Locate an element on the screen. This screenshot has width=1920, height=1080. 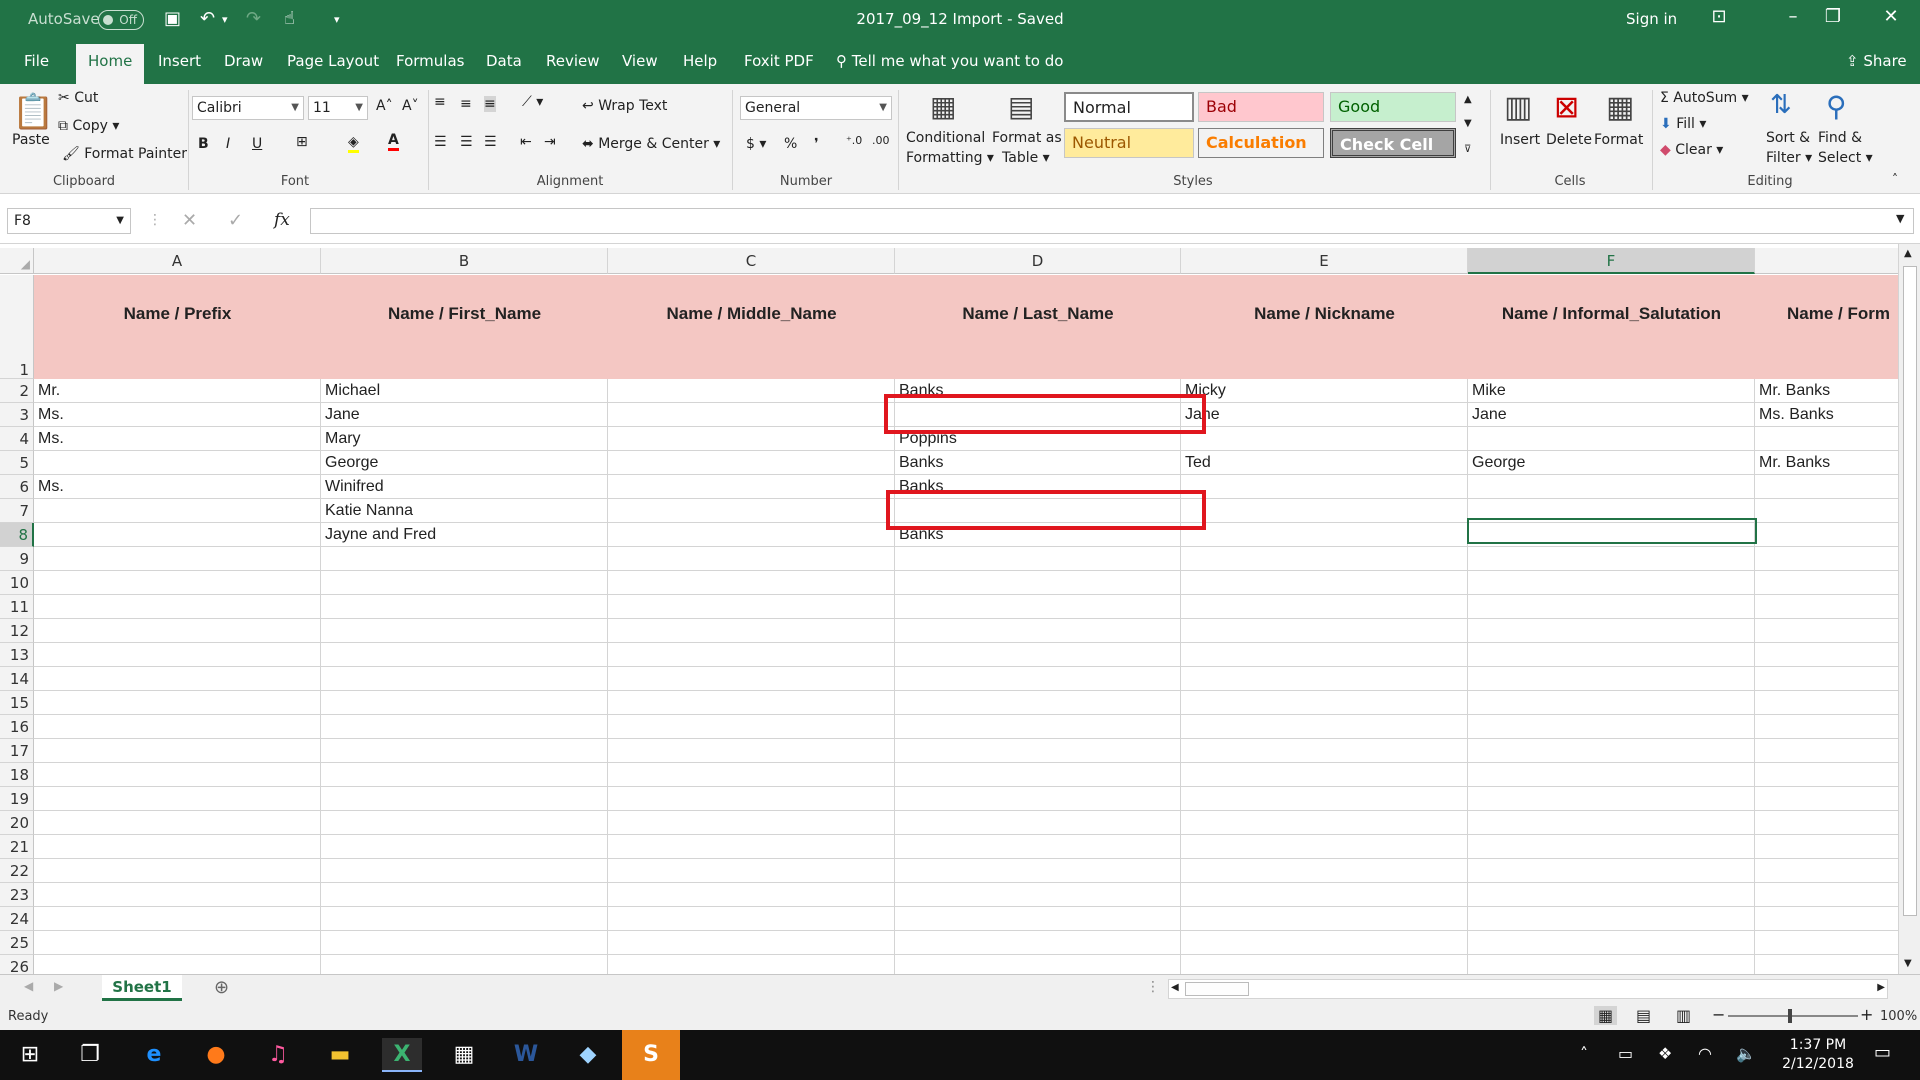
row-header-12: 12 is located at coordinates (17, 631).